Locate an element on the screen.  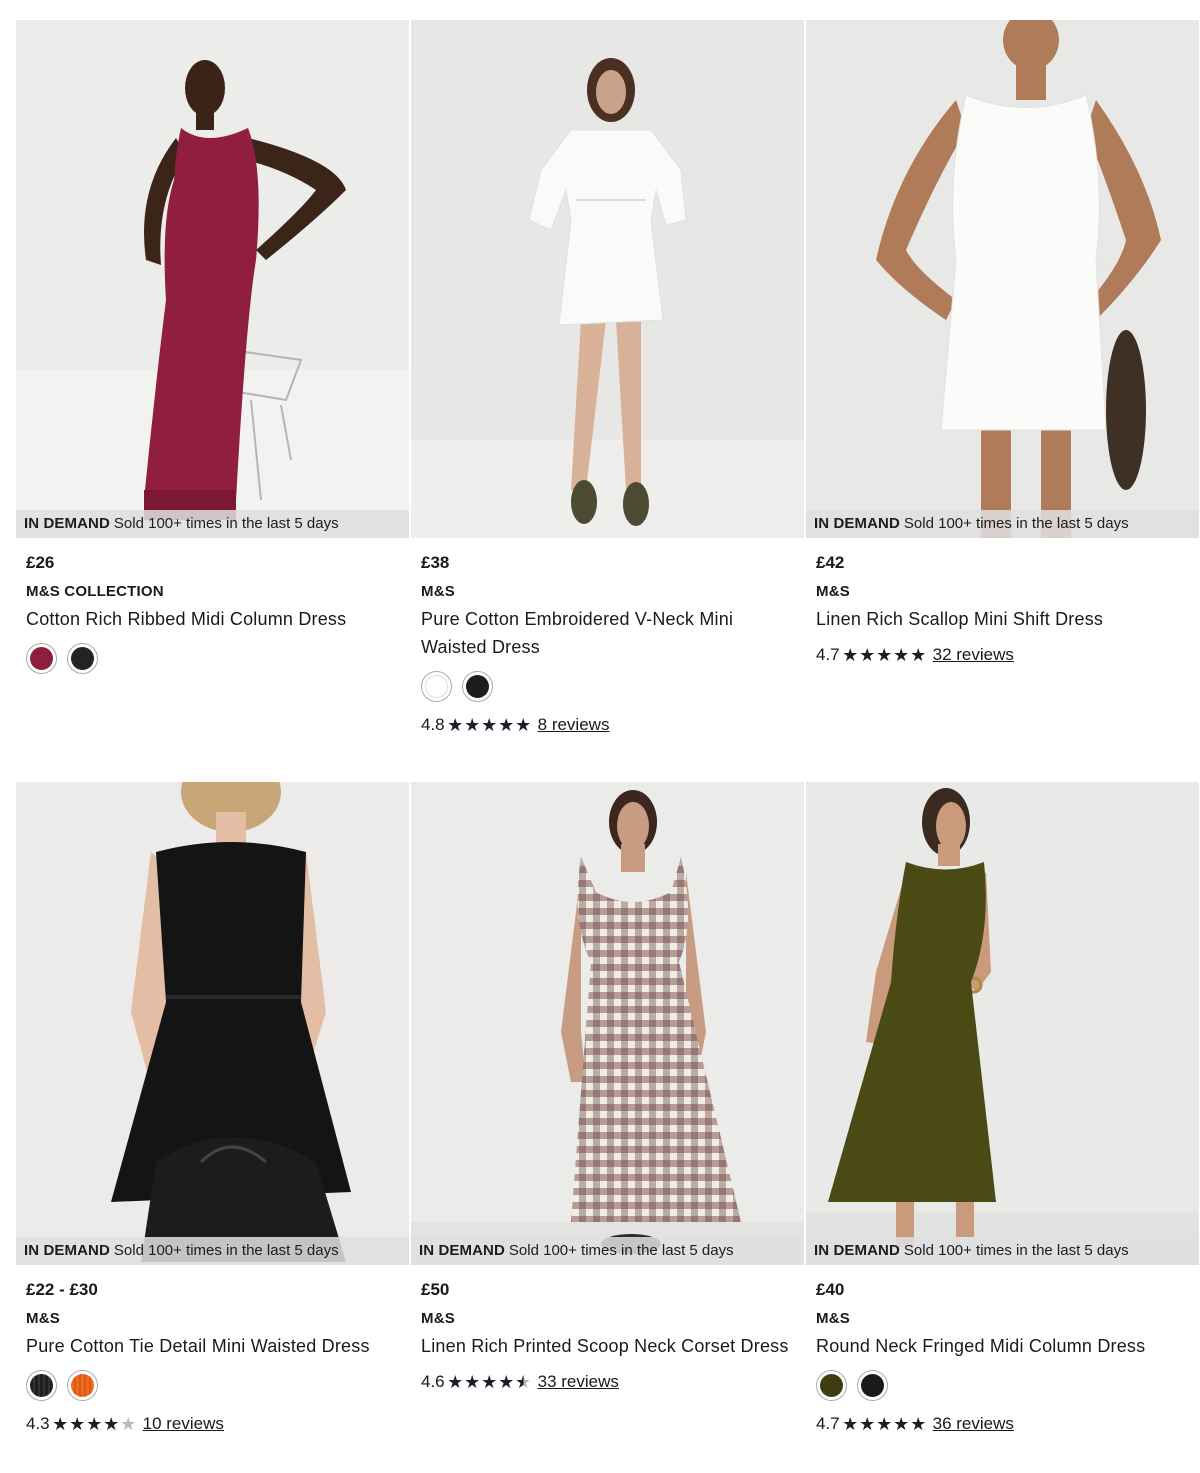
product-rating: 4.7 ★ ★ ★ ★ ★ 36 reviews is located at coordinates (1002, 1424).